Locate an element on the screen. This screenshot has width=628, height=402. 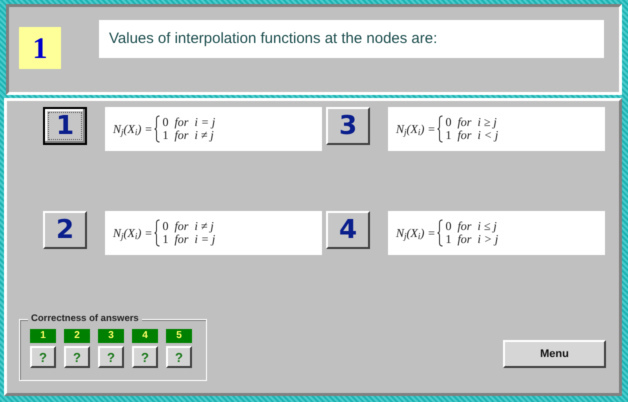
option-button: 3 is located at coordinates (348, 126).